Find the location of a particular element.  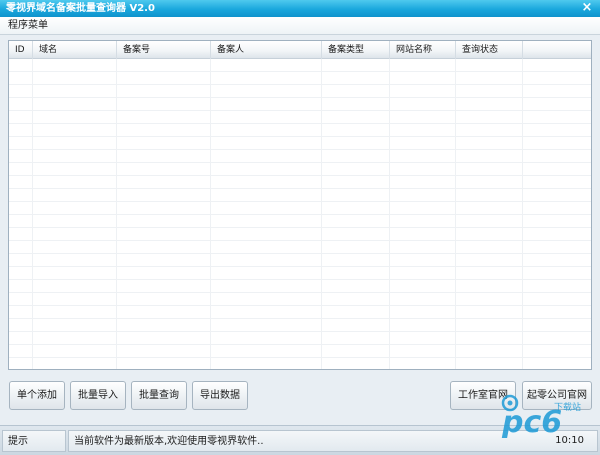

close-button: × is located at coordinates (587, 8).